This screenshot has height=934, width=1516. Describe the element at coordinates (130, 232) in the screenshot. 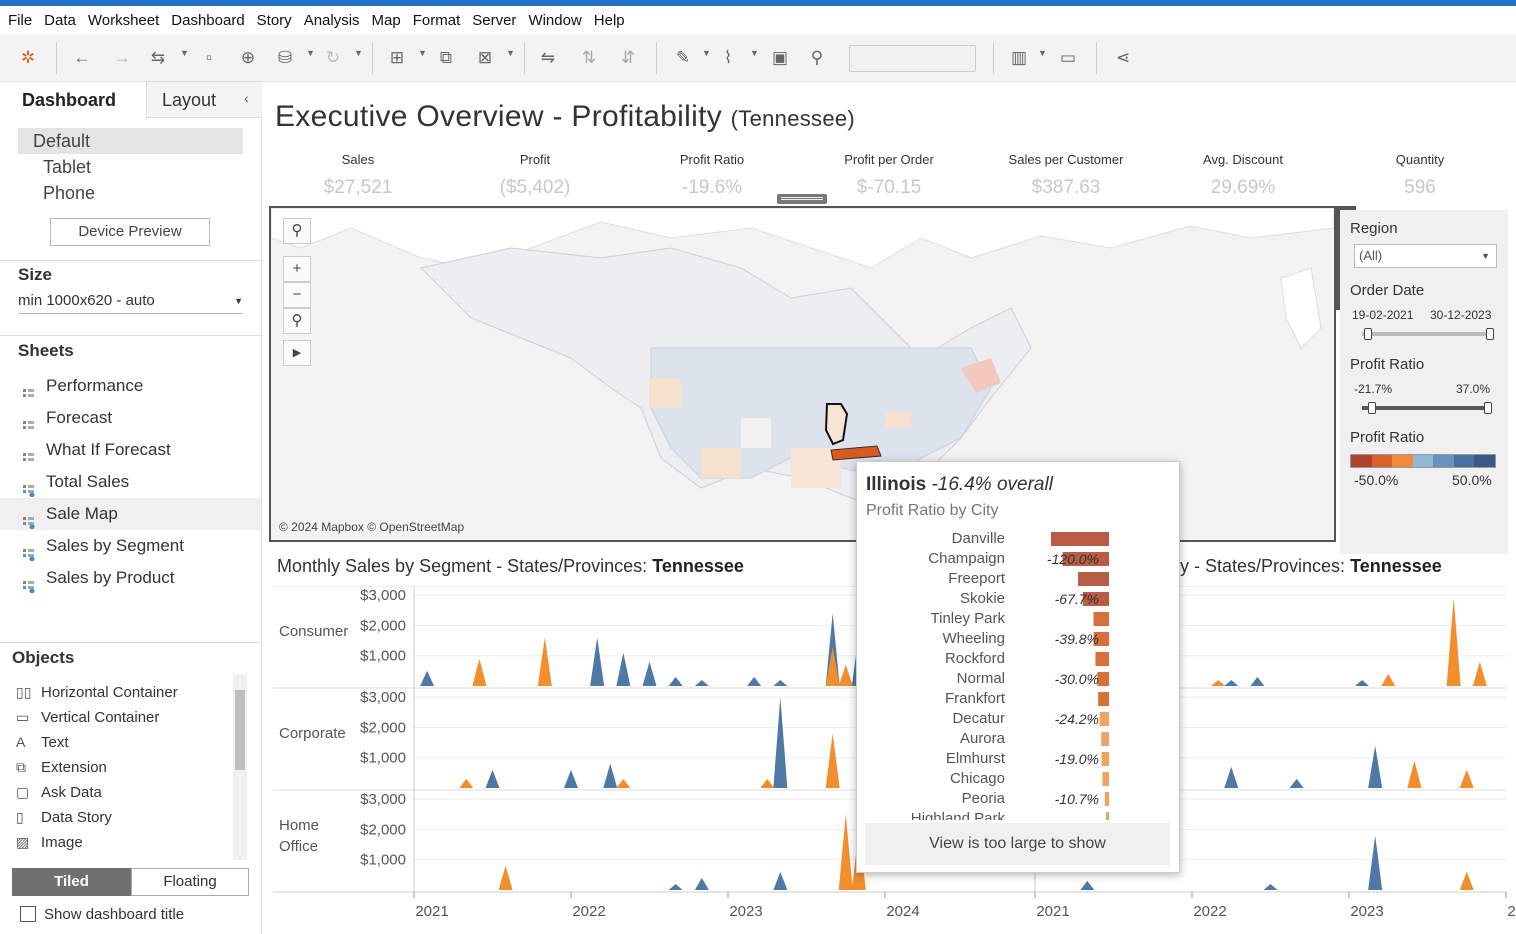

I see `device-preview-button: Device Preview` at that location.